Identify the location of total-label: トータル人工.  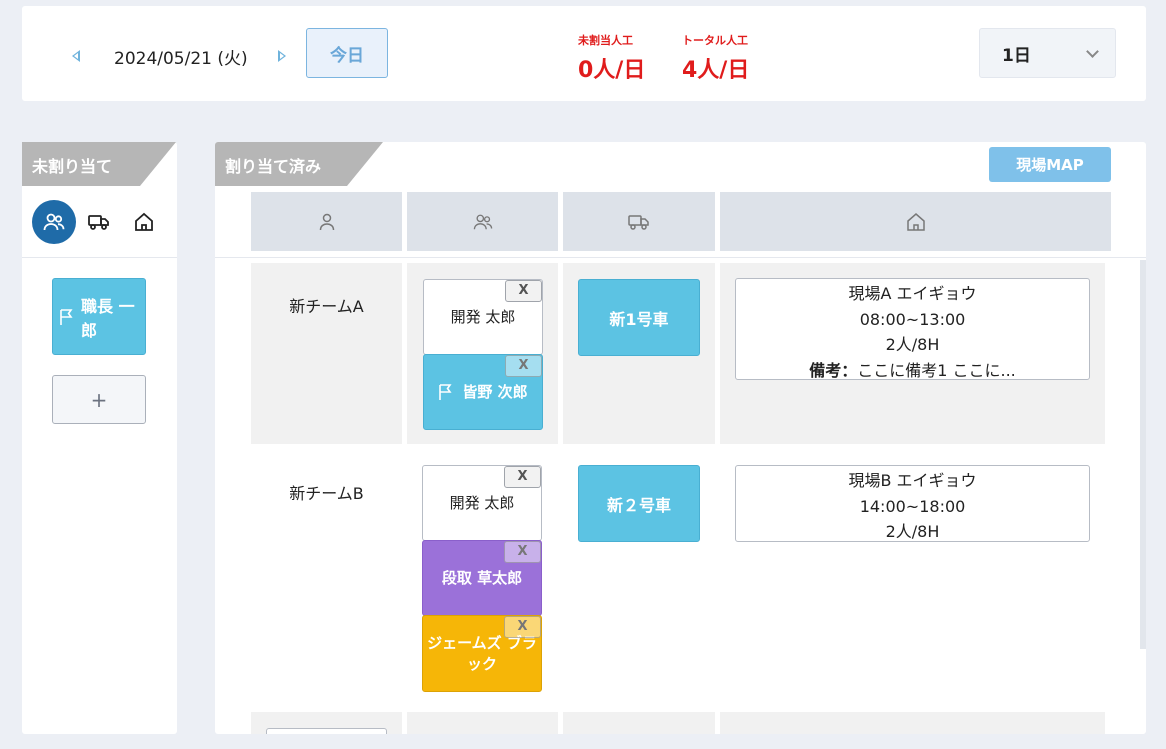
(715, 40).